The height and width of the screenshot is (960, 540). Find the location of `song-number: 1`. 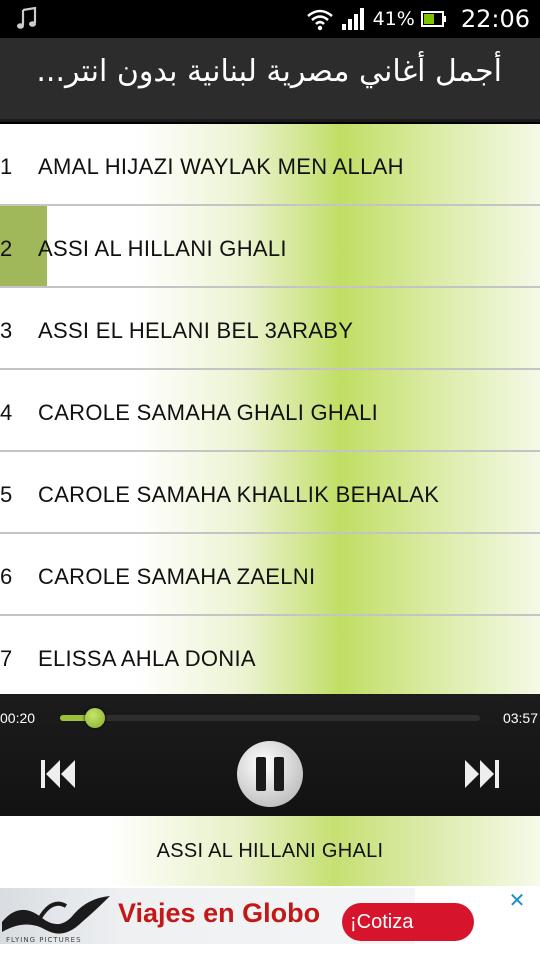

song-number: 1 is located at coordinates (6, 166).